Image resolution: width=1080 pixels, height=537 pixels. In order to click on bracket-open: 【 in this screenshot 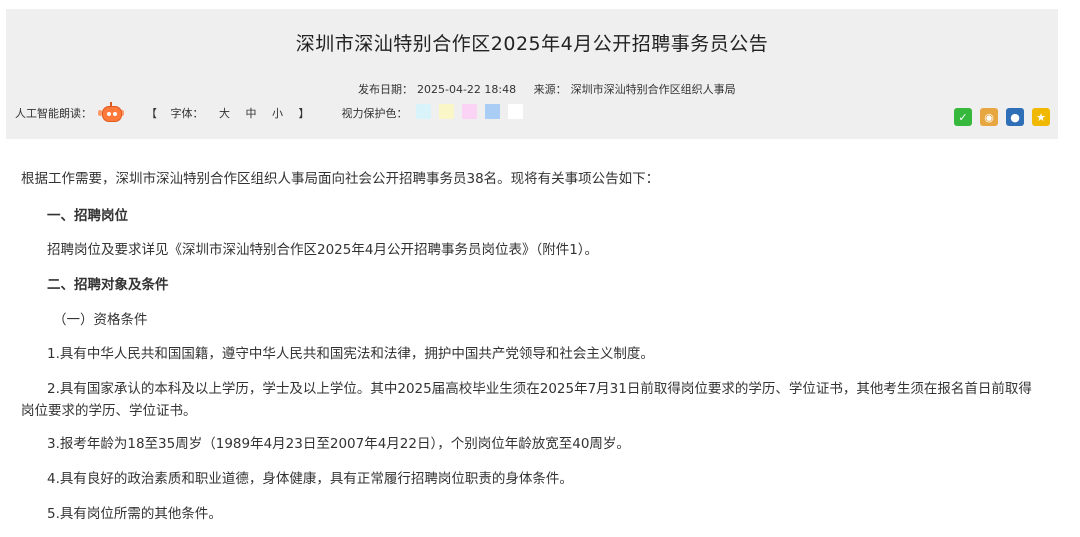, I will do `click(151, 113)`.